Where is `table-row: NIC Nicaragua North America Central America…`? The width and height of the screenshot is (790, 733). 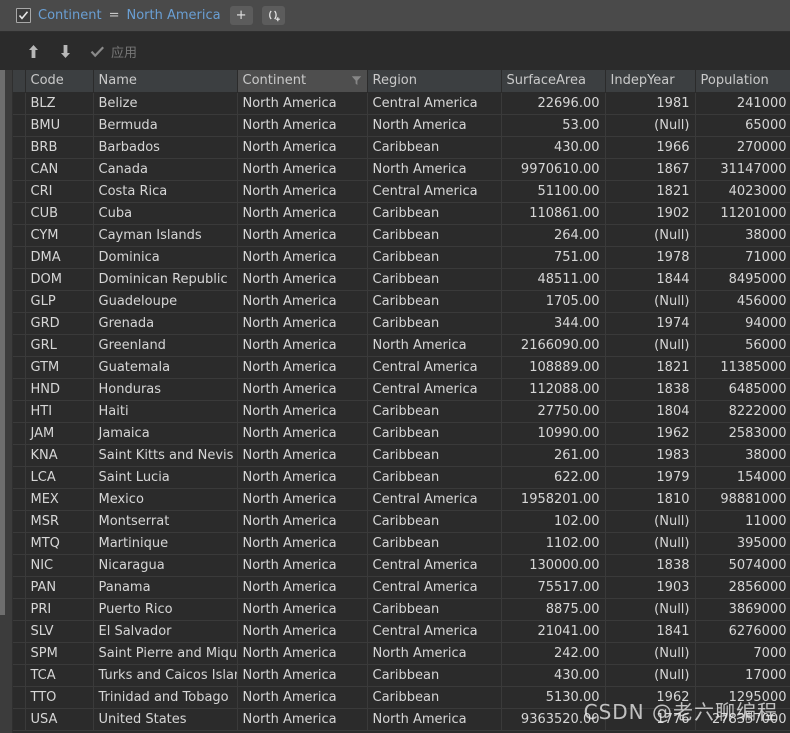 table-row: NIC Nicaragua North America Central America… is located at coordinates (401, 565).